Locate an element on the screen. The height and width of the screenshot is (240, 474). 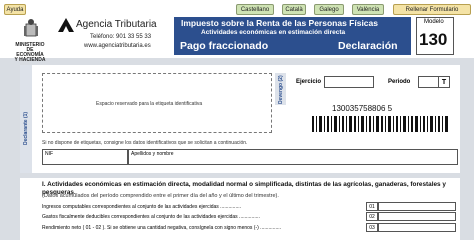
ayuda-button: Ayuda is located at coordinates (15, 9).